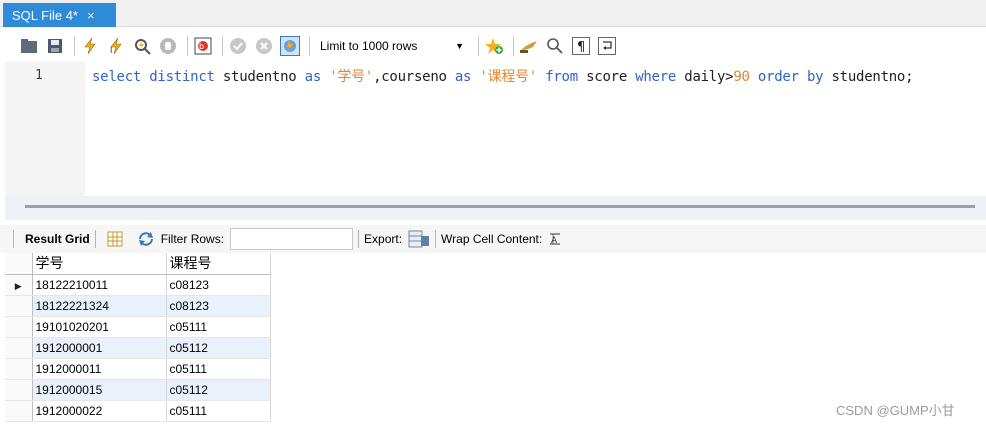 Image resolution: width=986 pixels, height=427 pixels. Describe the element at coordinates (19, 264) in the screenshot. I see `row-indicator-header` at that location.